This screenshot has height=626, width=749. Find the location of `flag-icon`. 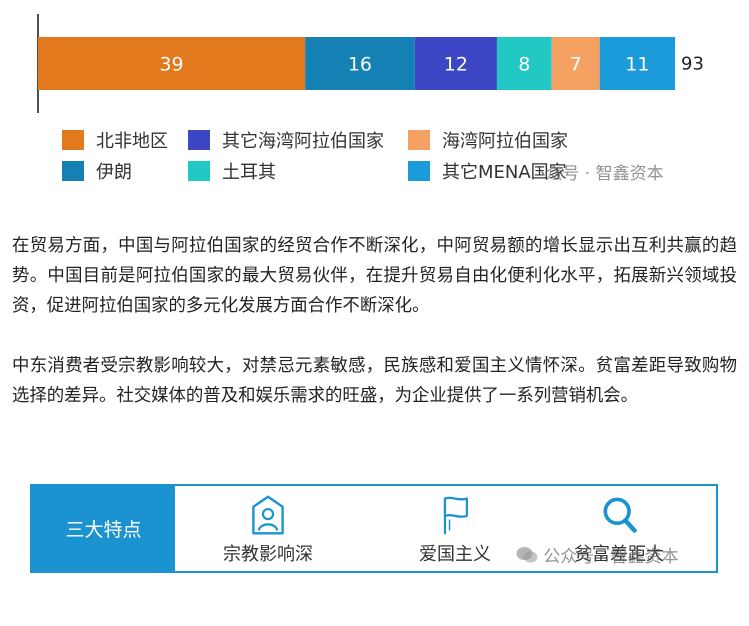

flag-icon is located at coordinates (455, 515).